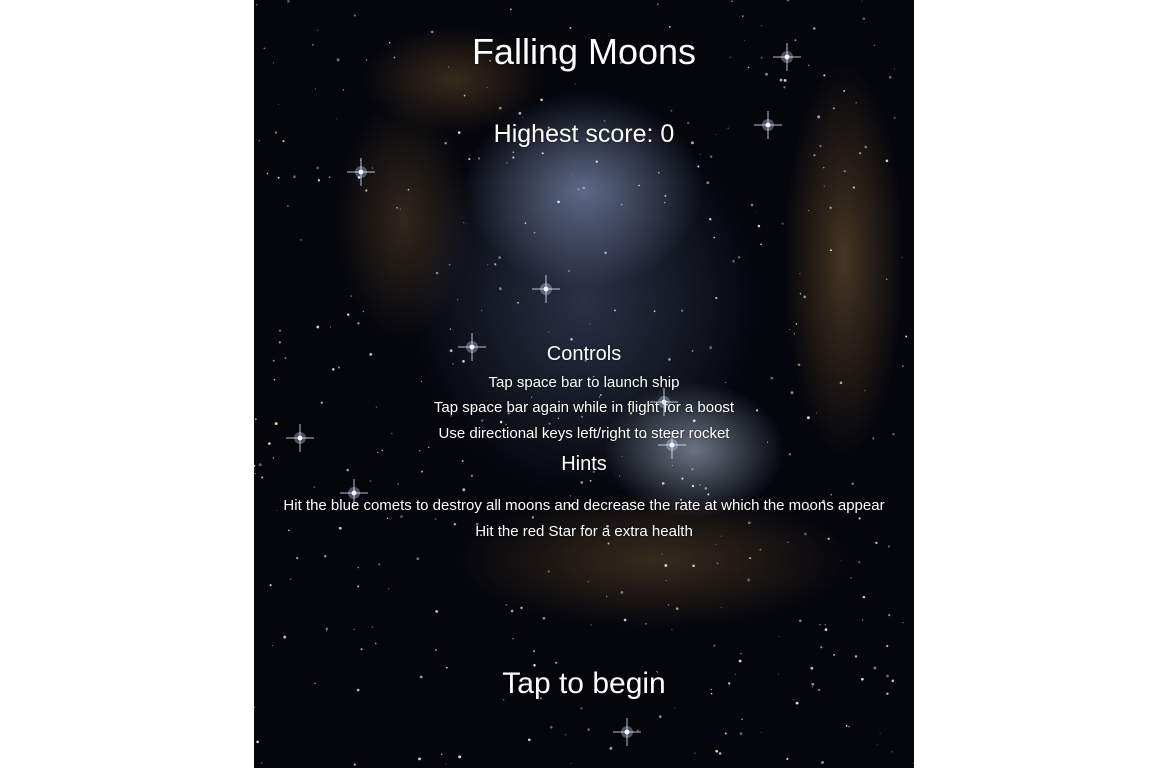 Image resolution: width=1151 pixels, height=768 pixels. Describe the element at coordinates (584, 464) in the screenshot. I see `hints-heading: Hints` at that location.